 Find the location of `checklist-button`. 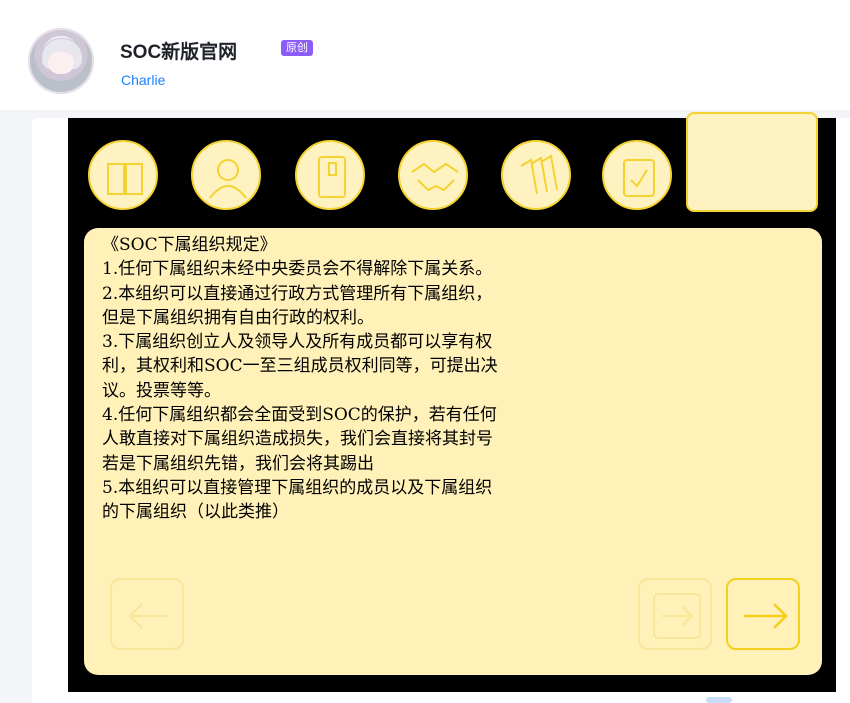

checklist-button is located at coordinates (637, 175).